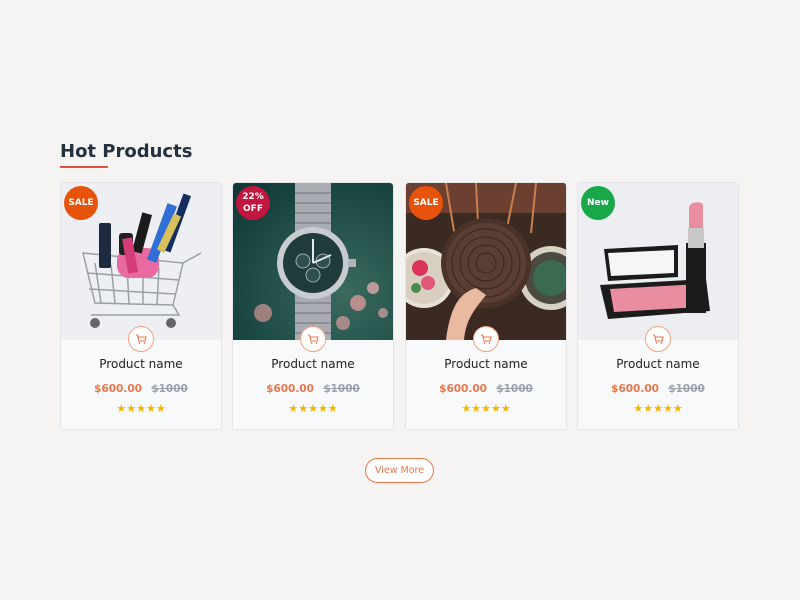 Image resolution: width=800 pixels, height=600 pixels. What do you see at coordinates (313, 306) in the screenshot?
I see `product-card: 22% OFF Product name $600.00 $1000 ★★★★★` at bounding box center [313, 306].